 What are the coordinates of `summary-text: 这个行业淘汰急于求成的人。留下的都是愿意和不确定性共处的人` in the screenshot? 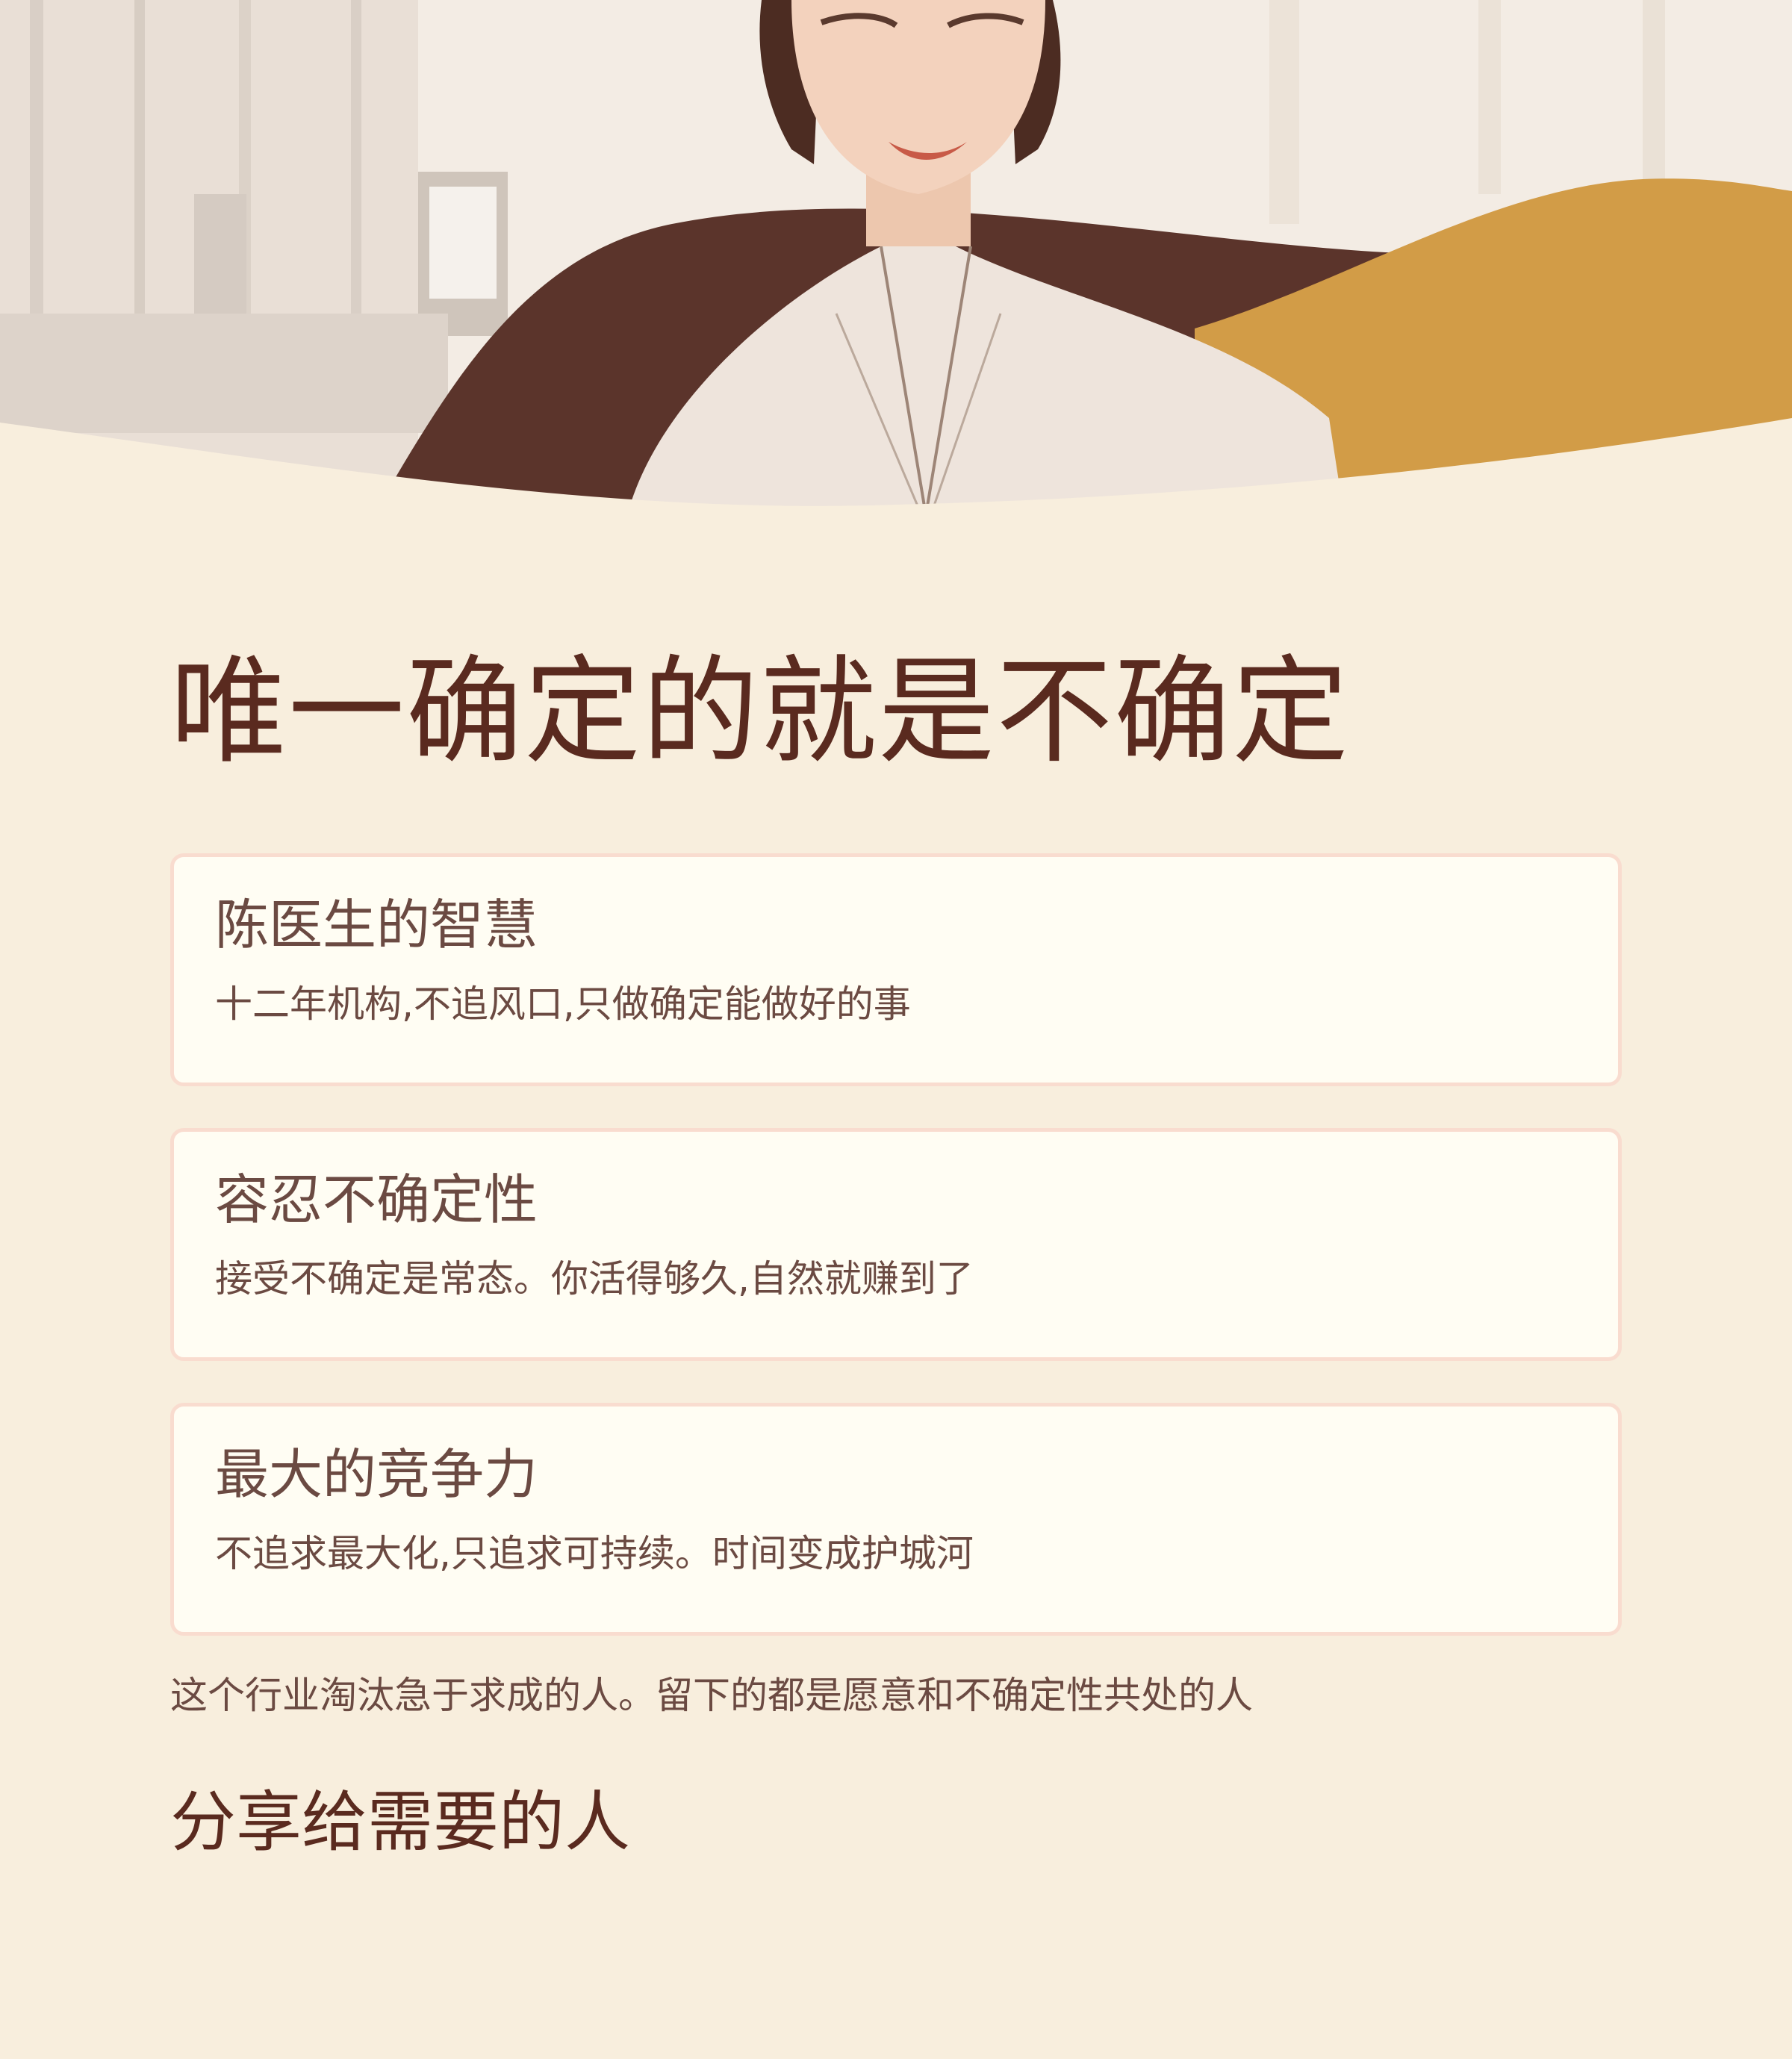 It's located at (711, 1696).